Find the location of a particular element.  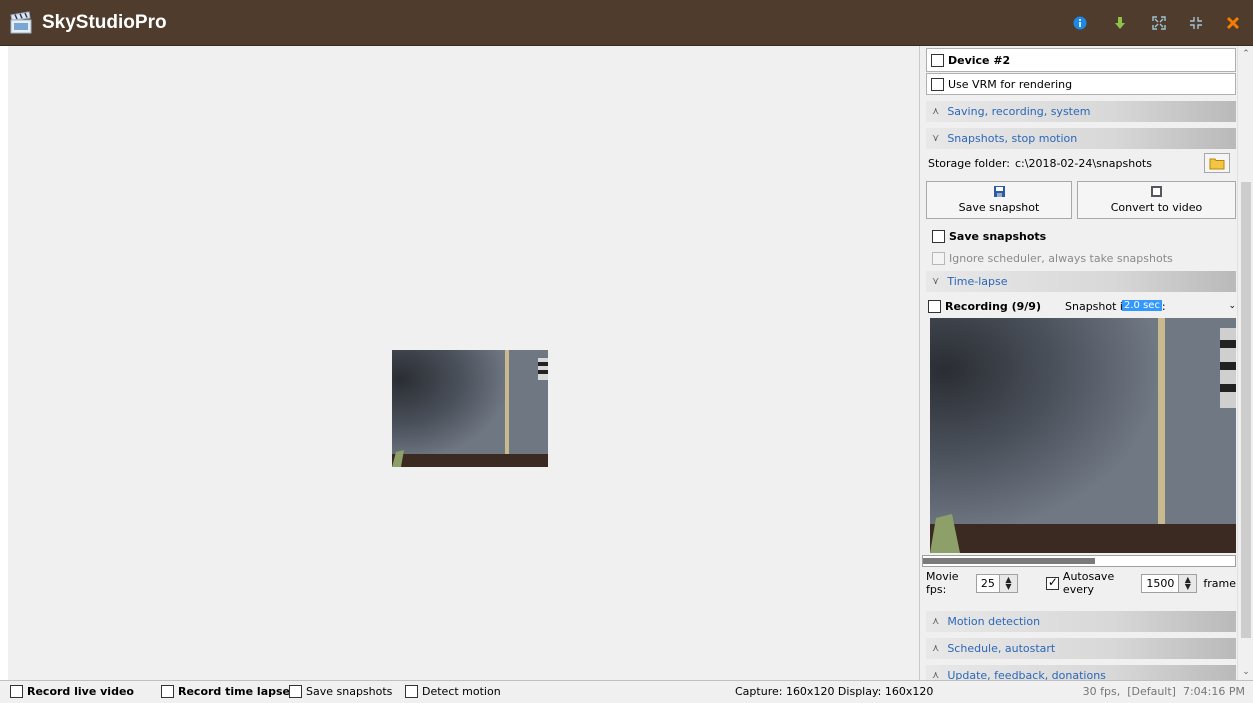

section-snapshots: ⋎ Snapshots, stop motion is located at coordinates (1081, 138).